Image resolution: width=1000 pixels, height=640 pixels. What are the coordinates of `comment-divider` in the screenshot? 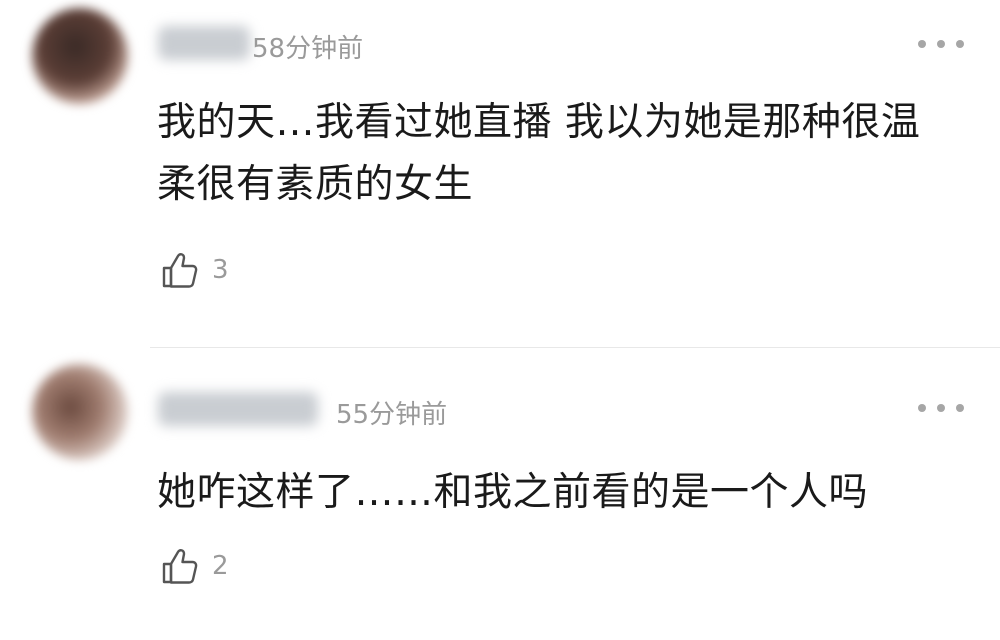 It's located at (575, 347).